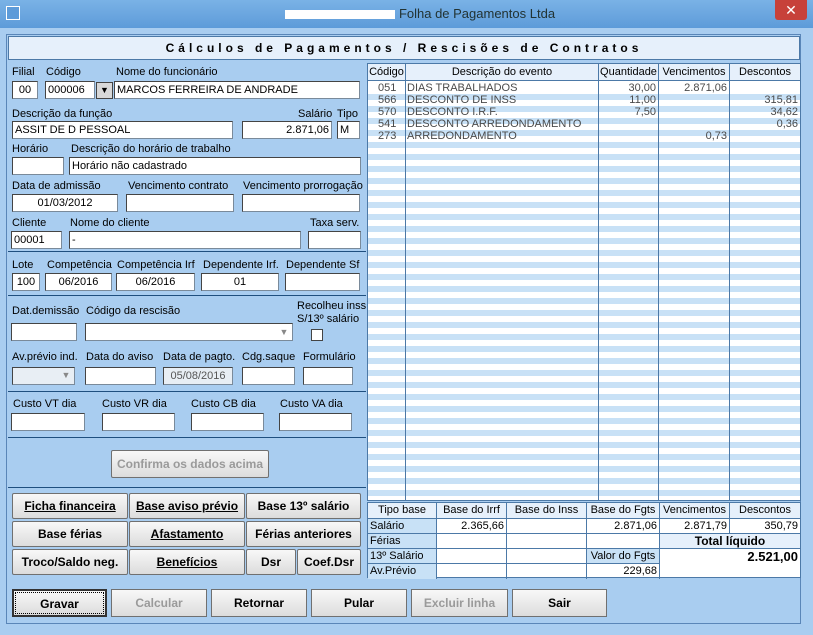 The width and height of the screenshot is (813, 635). What do you see at coordinates (48, 422) in the screenshot?
I see `custo-vt-field` at bounding box center [48, 422].